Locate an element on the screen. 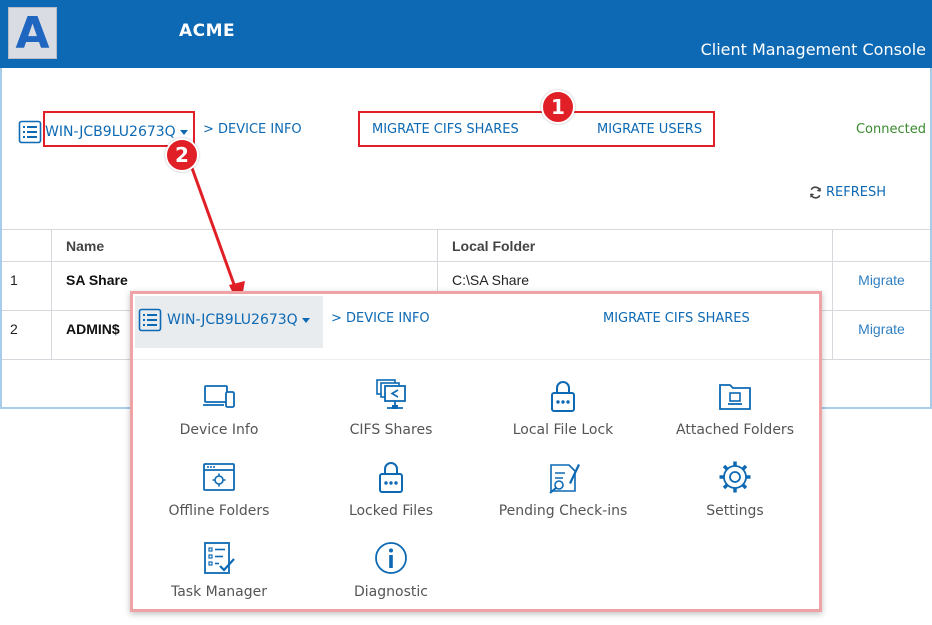  tile-local-file-lock: Local File Lock is located at coordinates (563, 418).